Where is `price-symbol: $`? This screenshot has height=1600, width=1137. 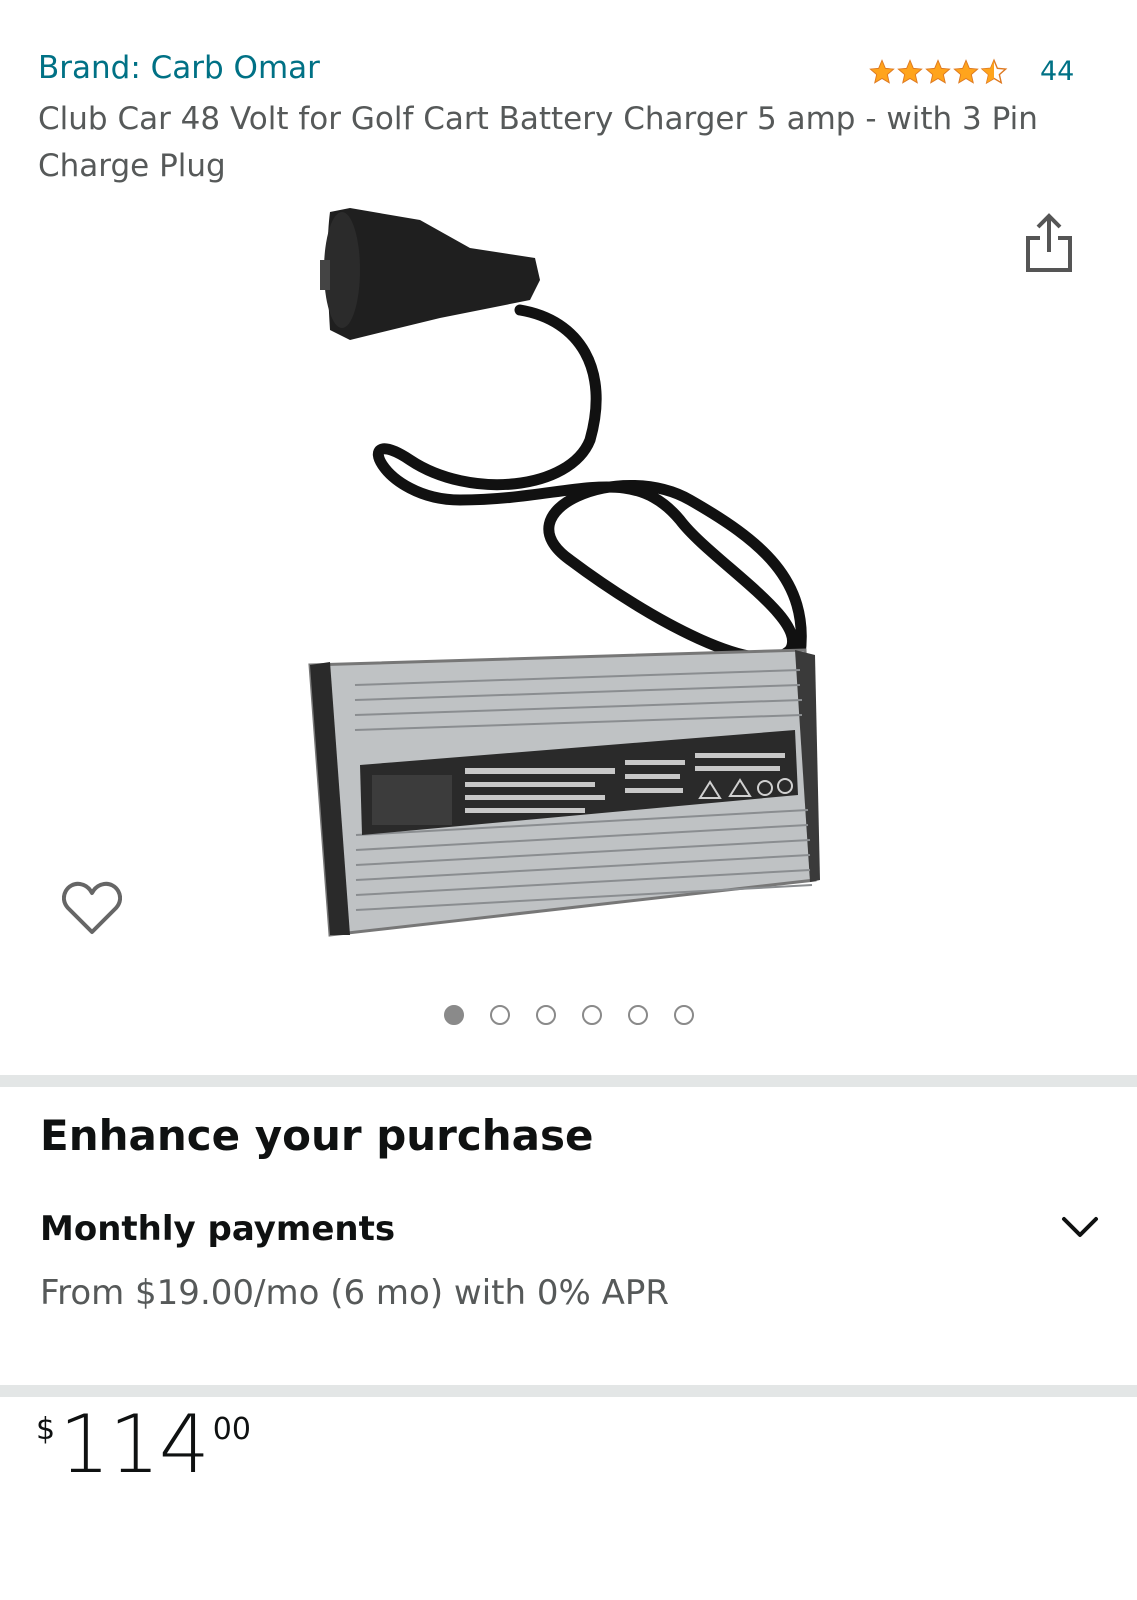
price-symbol: $ is located at coordinates (46, 1429).